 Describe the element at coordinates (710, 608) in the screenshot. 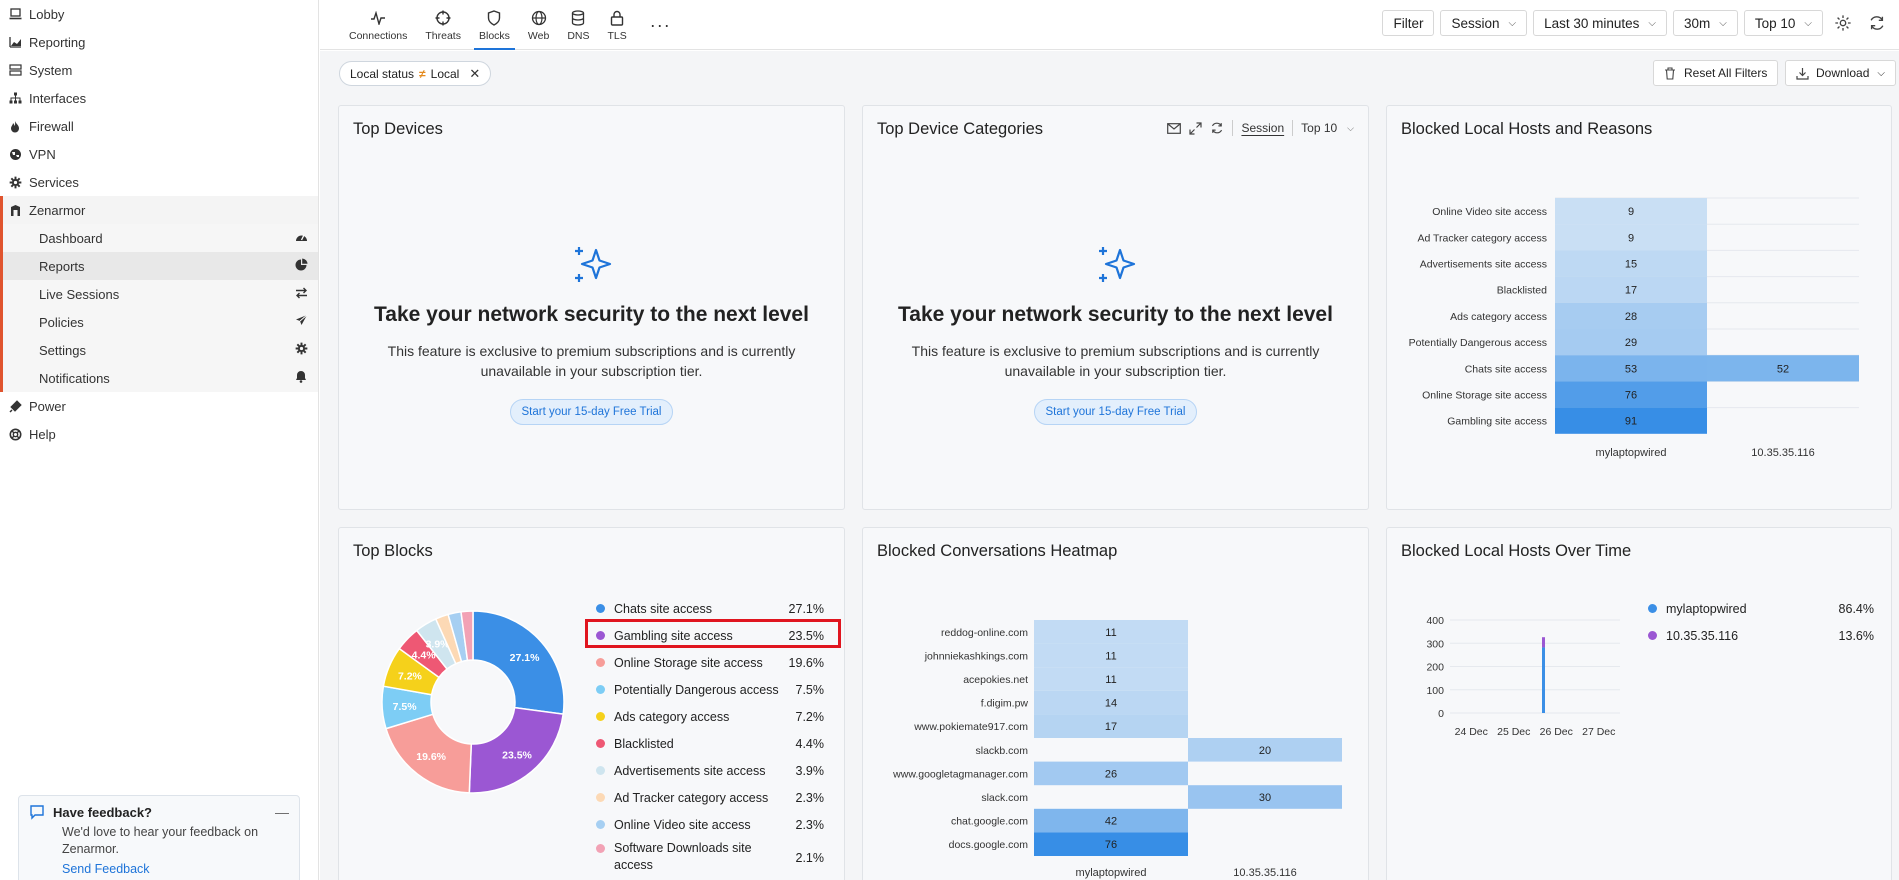

I see `legend-item: Chats site access 27.1%` at that location.